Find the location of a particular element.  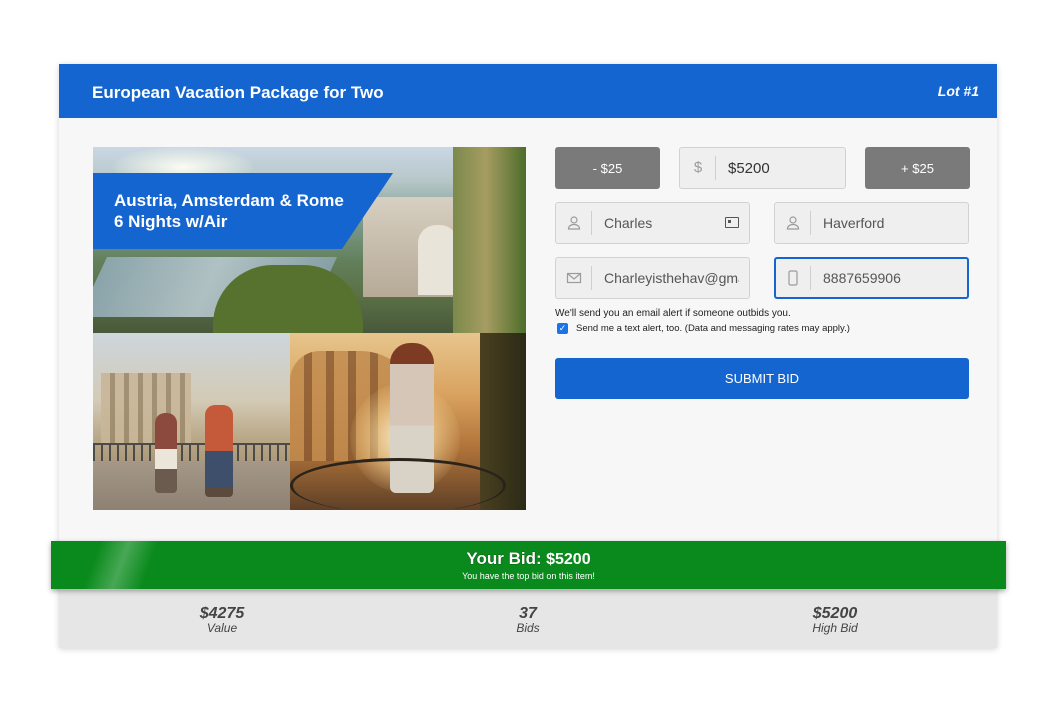

last-name-field: Haverford is located at coordinates (871, 223).